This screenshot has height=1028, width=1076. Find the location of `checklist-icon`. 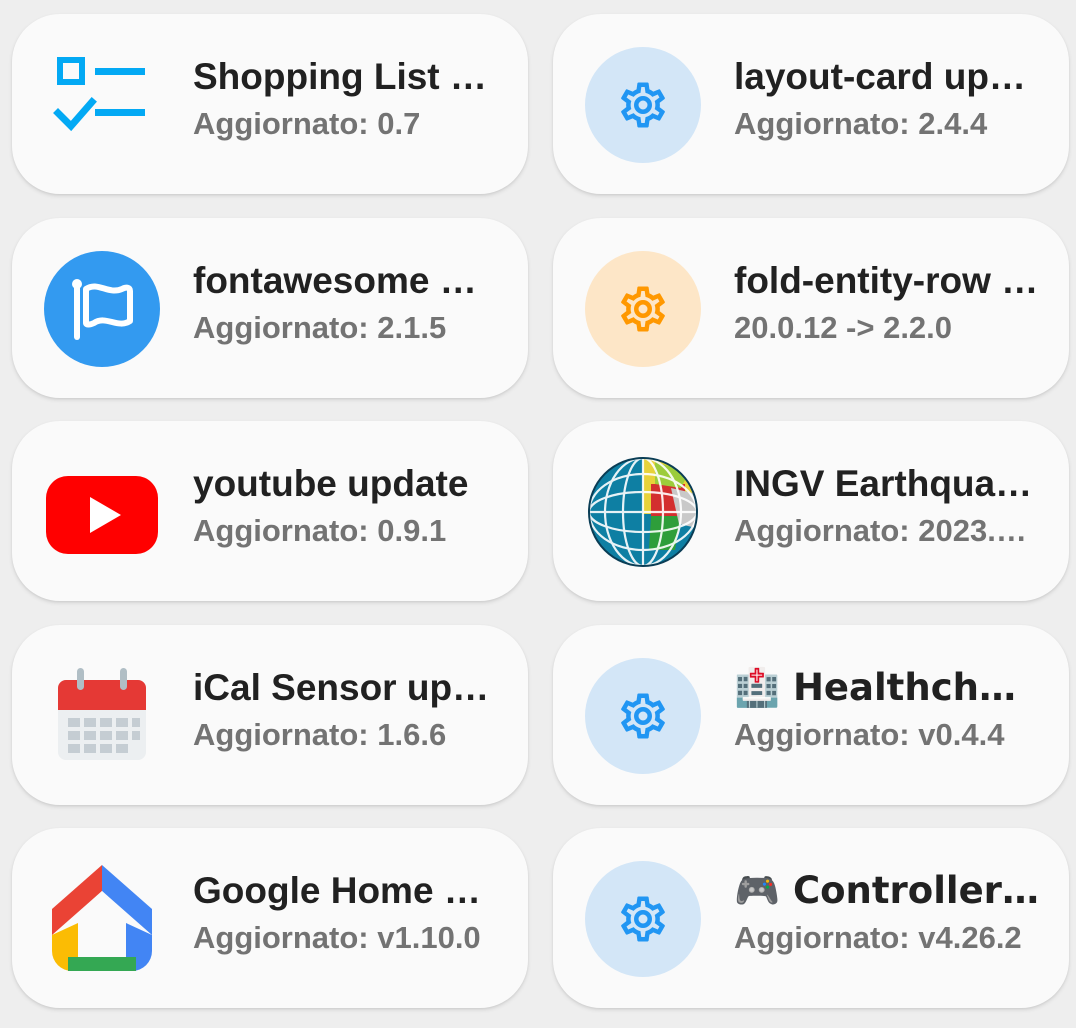

checklist-icon is located at coordinates (102, 105).